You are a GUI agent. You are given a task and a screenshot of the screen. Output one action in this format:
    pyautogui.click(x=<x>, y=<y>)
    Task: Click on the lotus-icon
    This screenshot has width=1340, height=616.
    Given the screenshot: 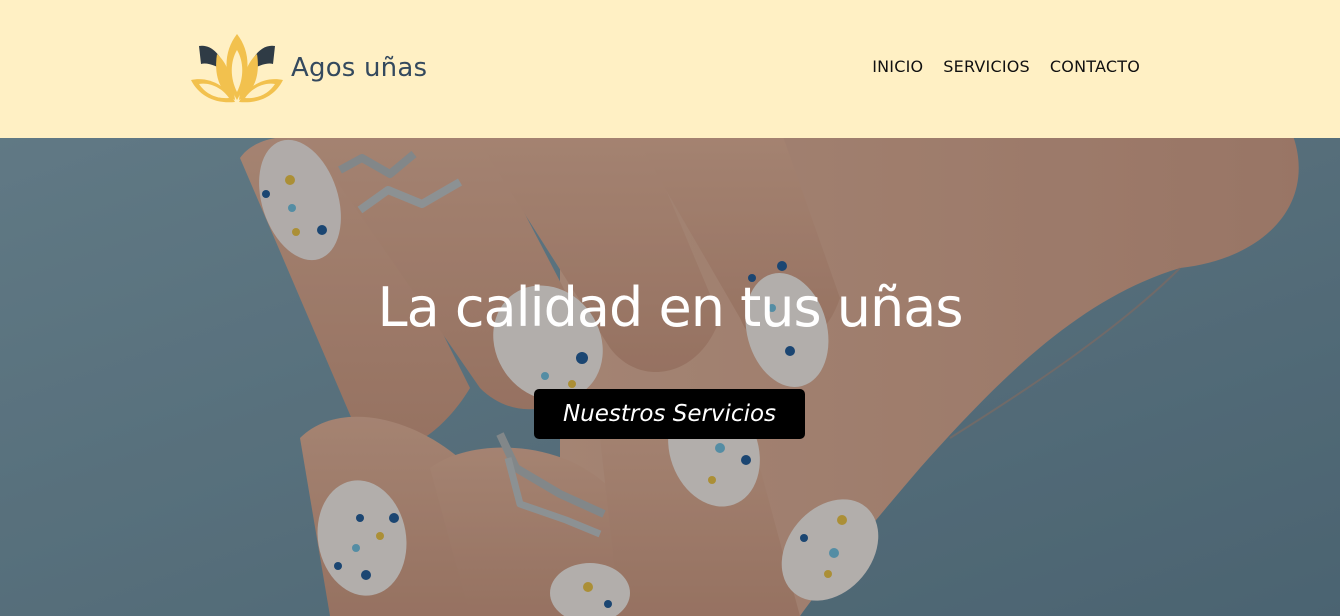 What is the action you would take?
    pyautogui.click(x=237, y=68)
    